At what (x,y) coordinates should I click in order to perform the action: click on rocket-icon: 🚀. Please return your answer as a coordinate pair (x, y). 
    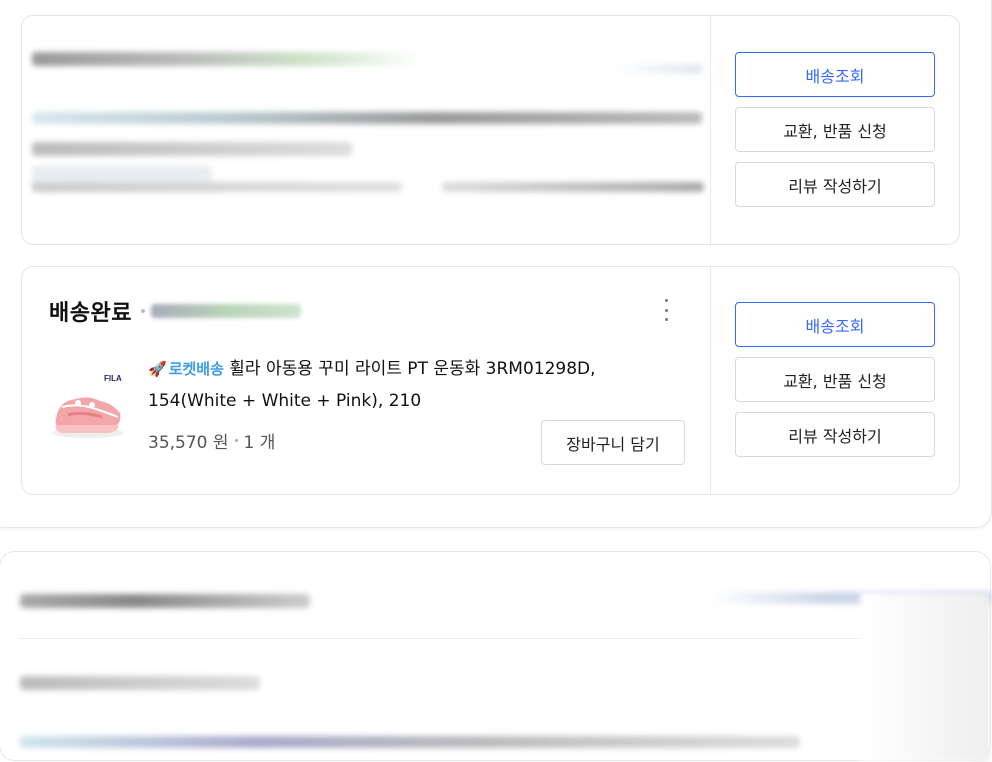
    Looking at the image, I should click on (157, 369).